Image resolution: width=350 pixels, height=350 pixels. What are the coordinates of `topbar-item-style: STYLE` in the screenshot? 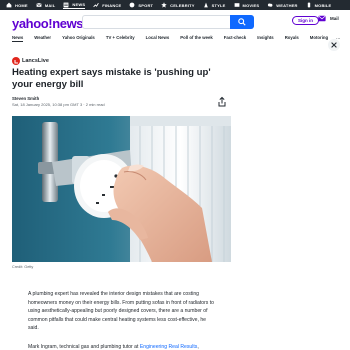 It's located at (214, 5).